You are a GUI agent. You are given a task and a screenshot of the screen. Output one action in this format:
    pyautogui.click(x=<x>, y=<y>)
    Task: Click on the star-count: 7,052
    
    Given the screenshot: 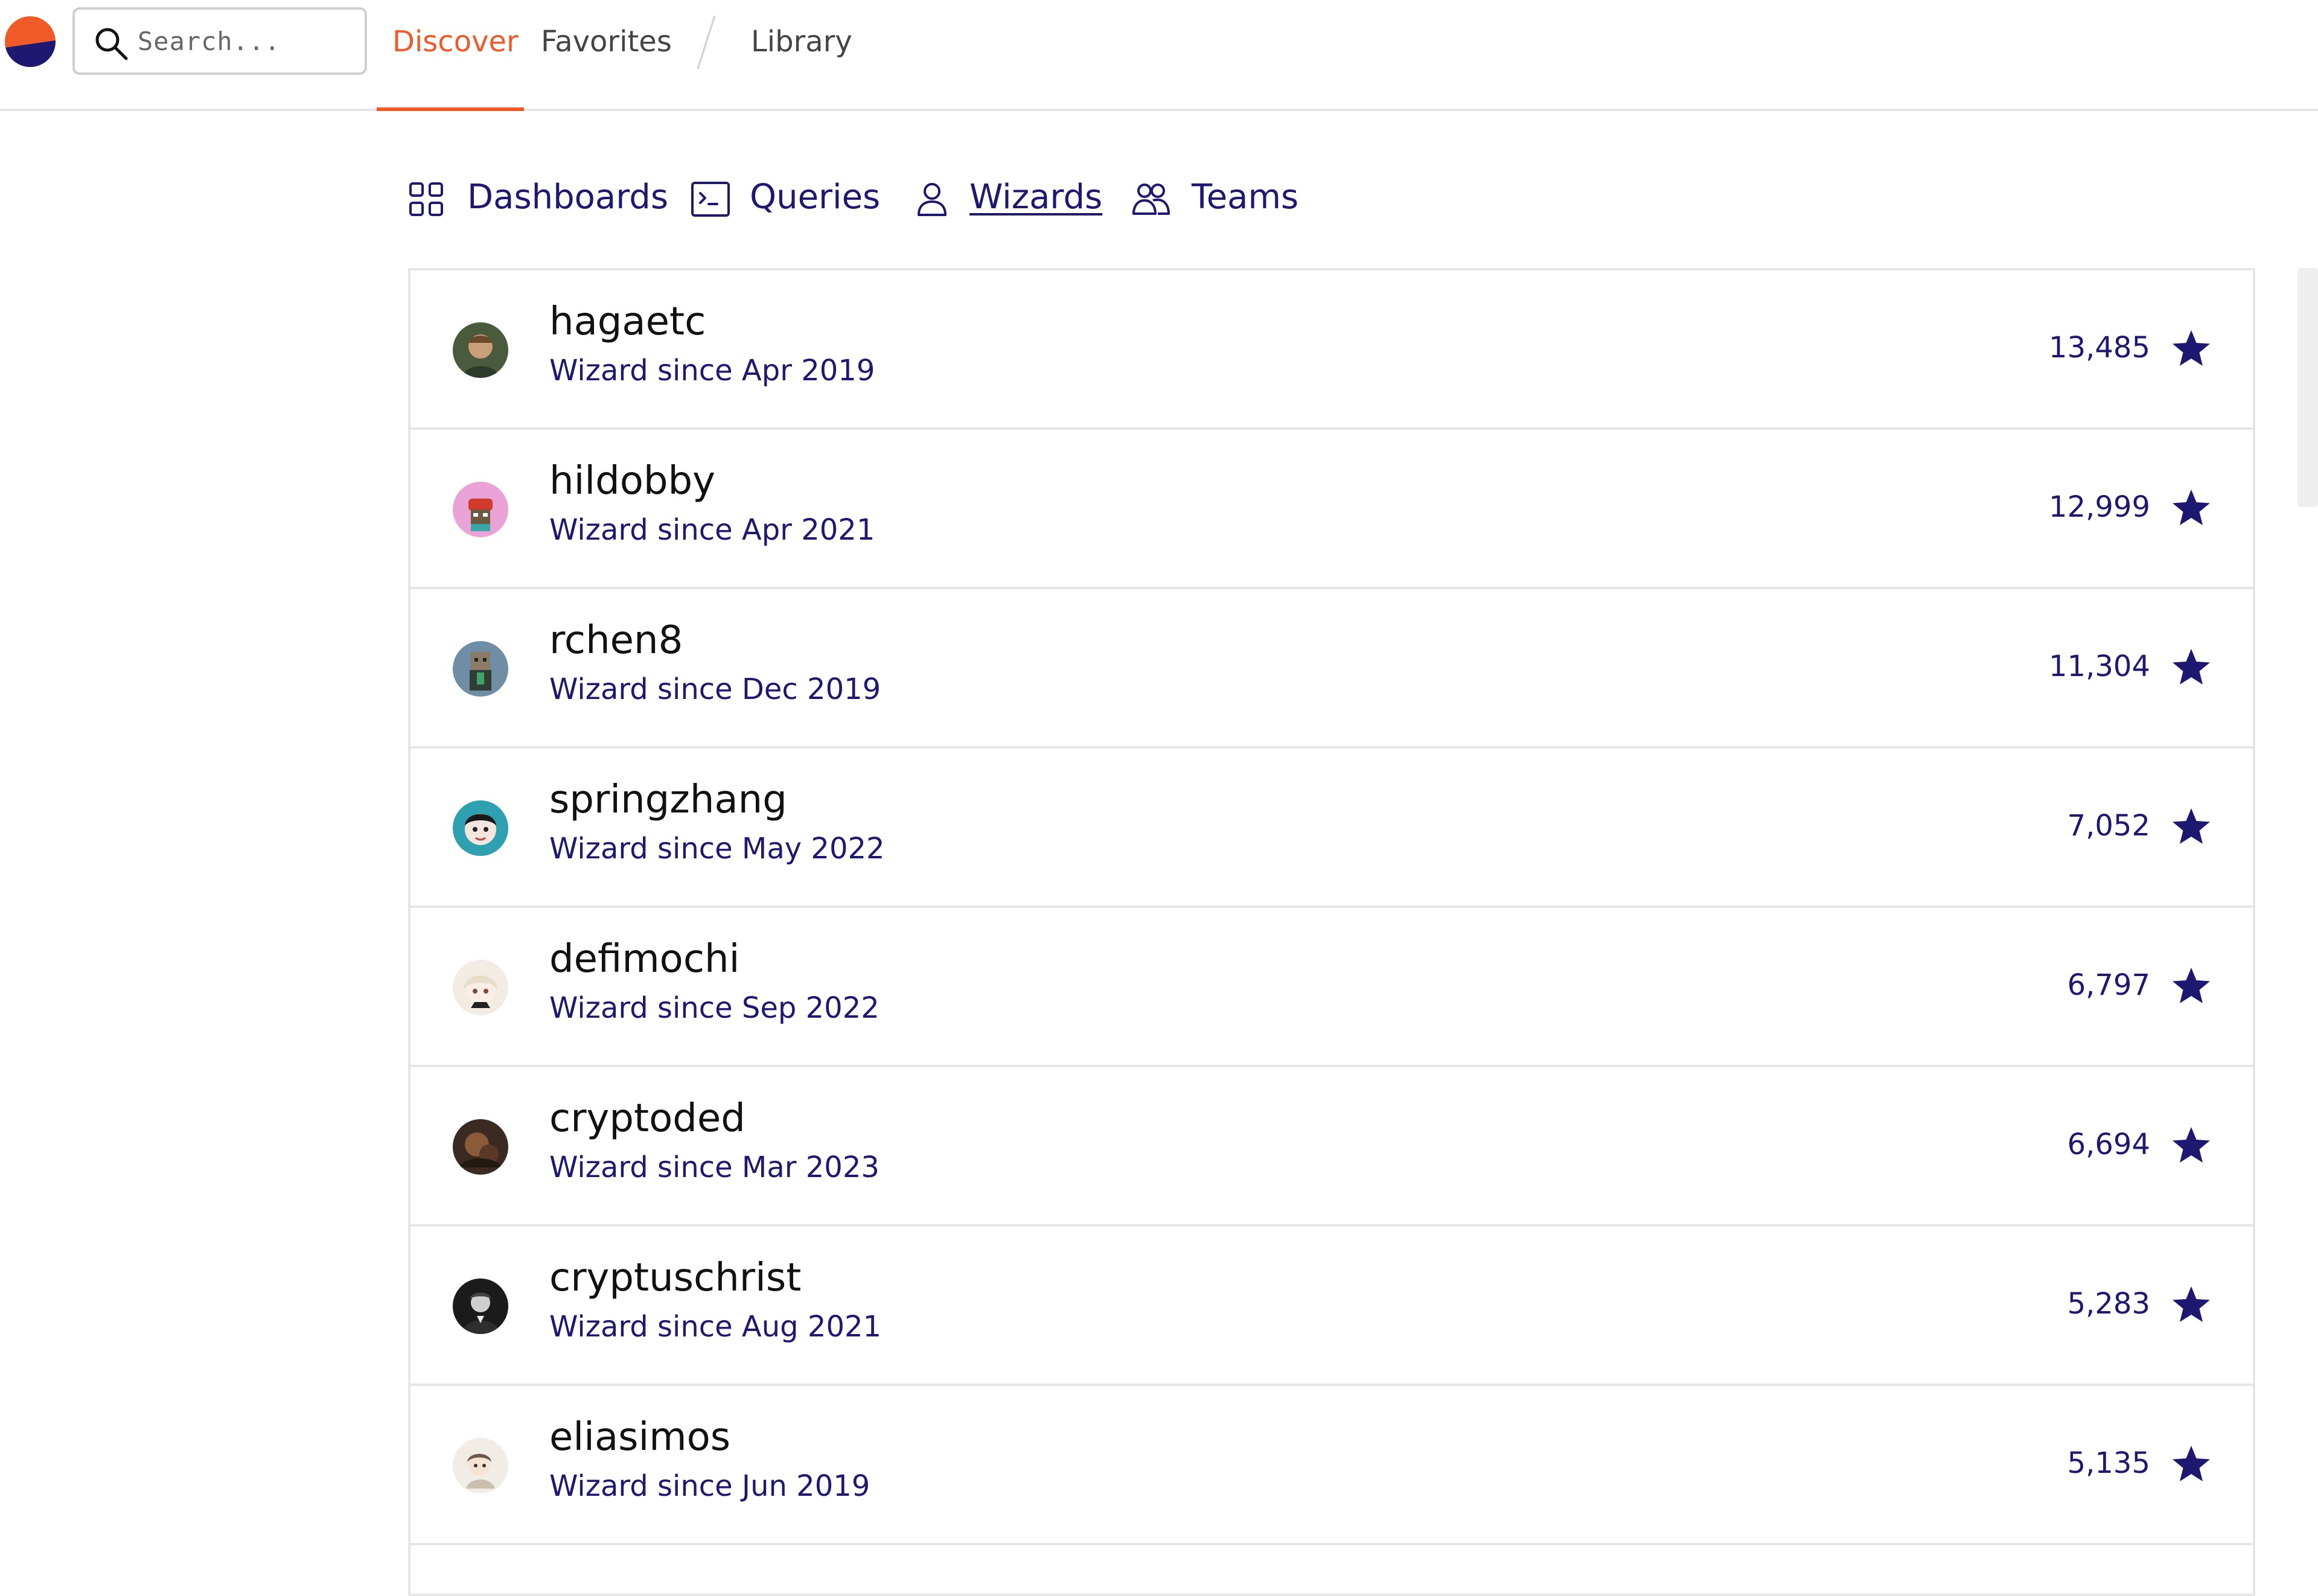 What is the action you would take?
    pyautogui.click(x=2108, y=826)
    